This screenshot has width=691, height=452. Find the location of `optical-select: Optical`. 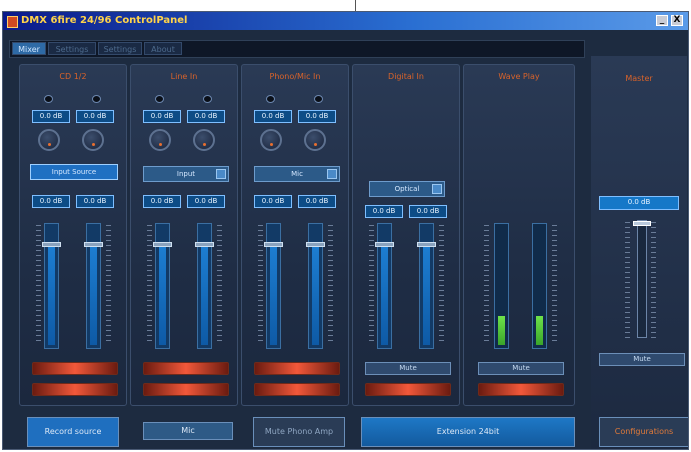

optical-select: Optical is located at coordinates (407, 189).